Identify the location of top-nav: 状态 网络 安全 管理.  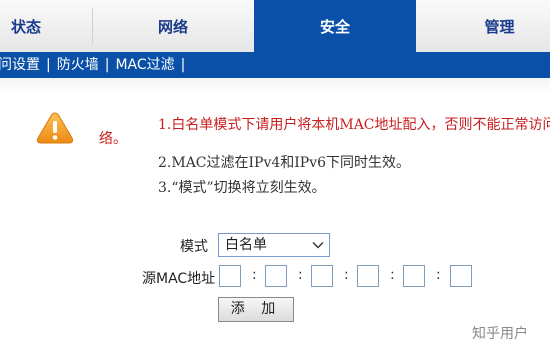
(275, 26).